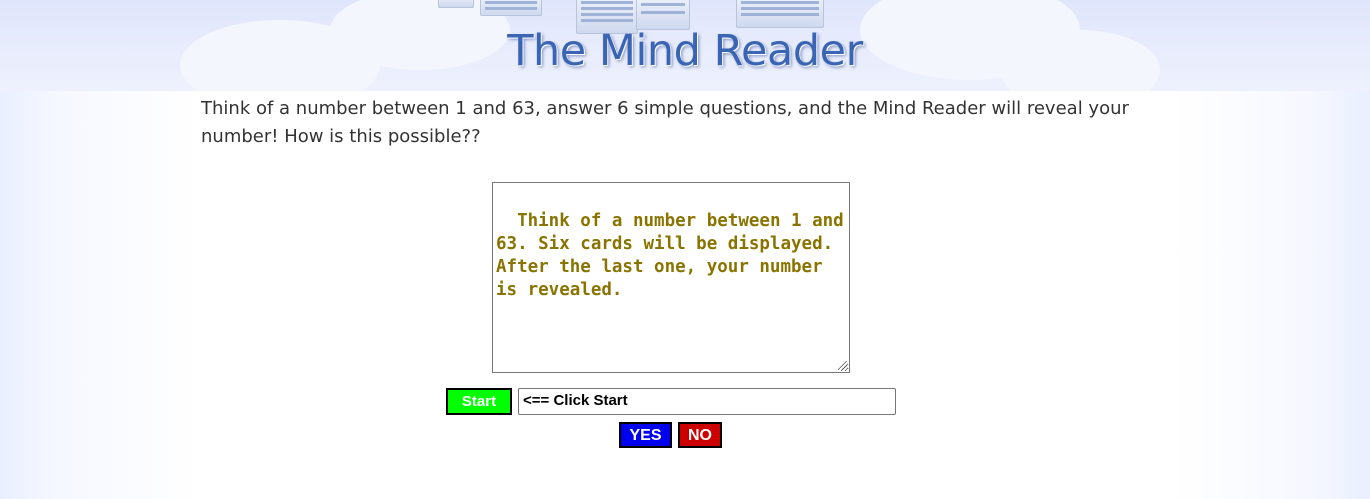 Image resolution: width=1370 pixels, height=499 pixels. Describe the element at coordinates (700, 435) in the screenshot. I see `no-button: NO` at that location.